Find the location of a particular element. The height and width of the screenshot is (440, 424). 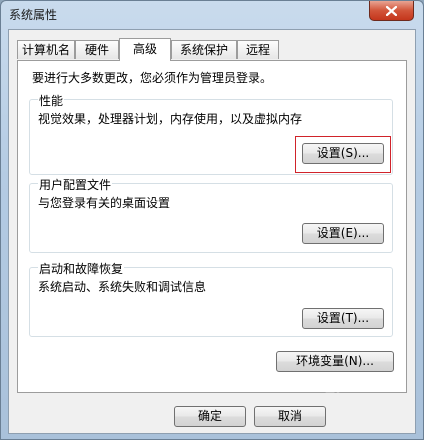

startup-recovery-description: 系统启动、系统失败和调试信息 is located at coordinates (122, 287).